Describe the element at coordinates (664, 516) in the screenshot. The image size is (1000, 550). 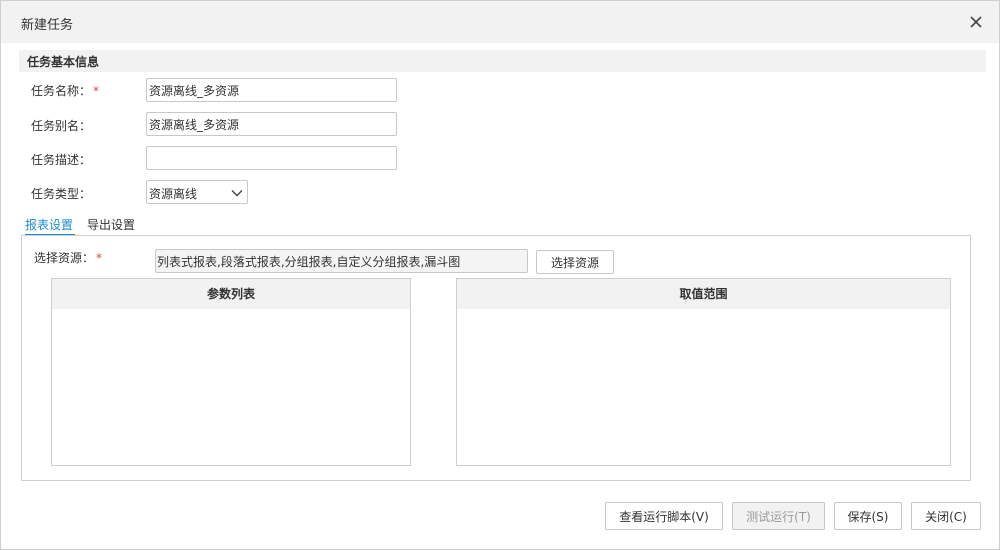
I see `view-script-button: 查看运行脚本(V)` at that location.